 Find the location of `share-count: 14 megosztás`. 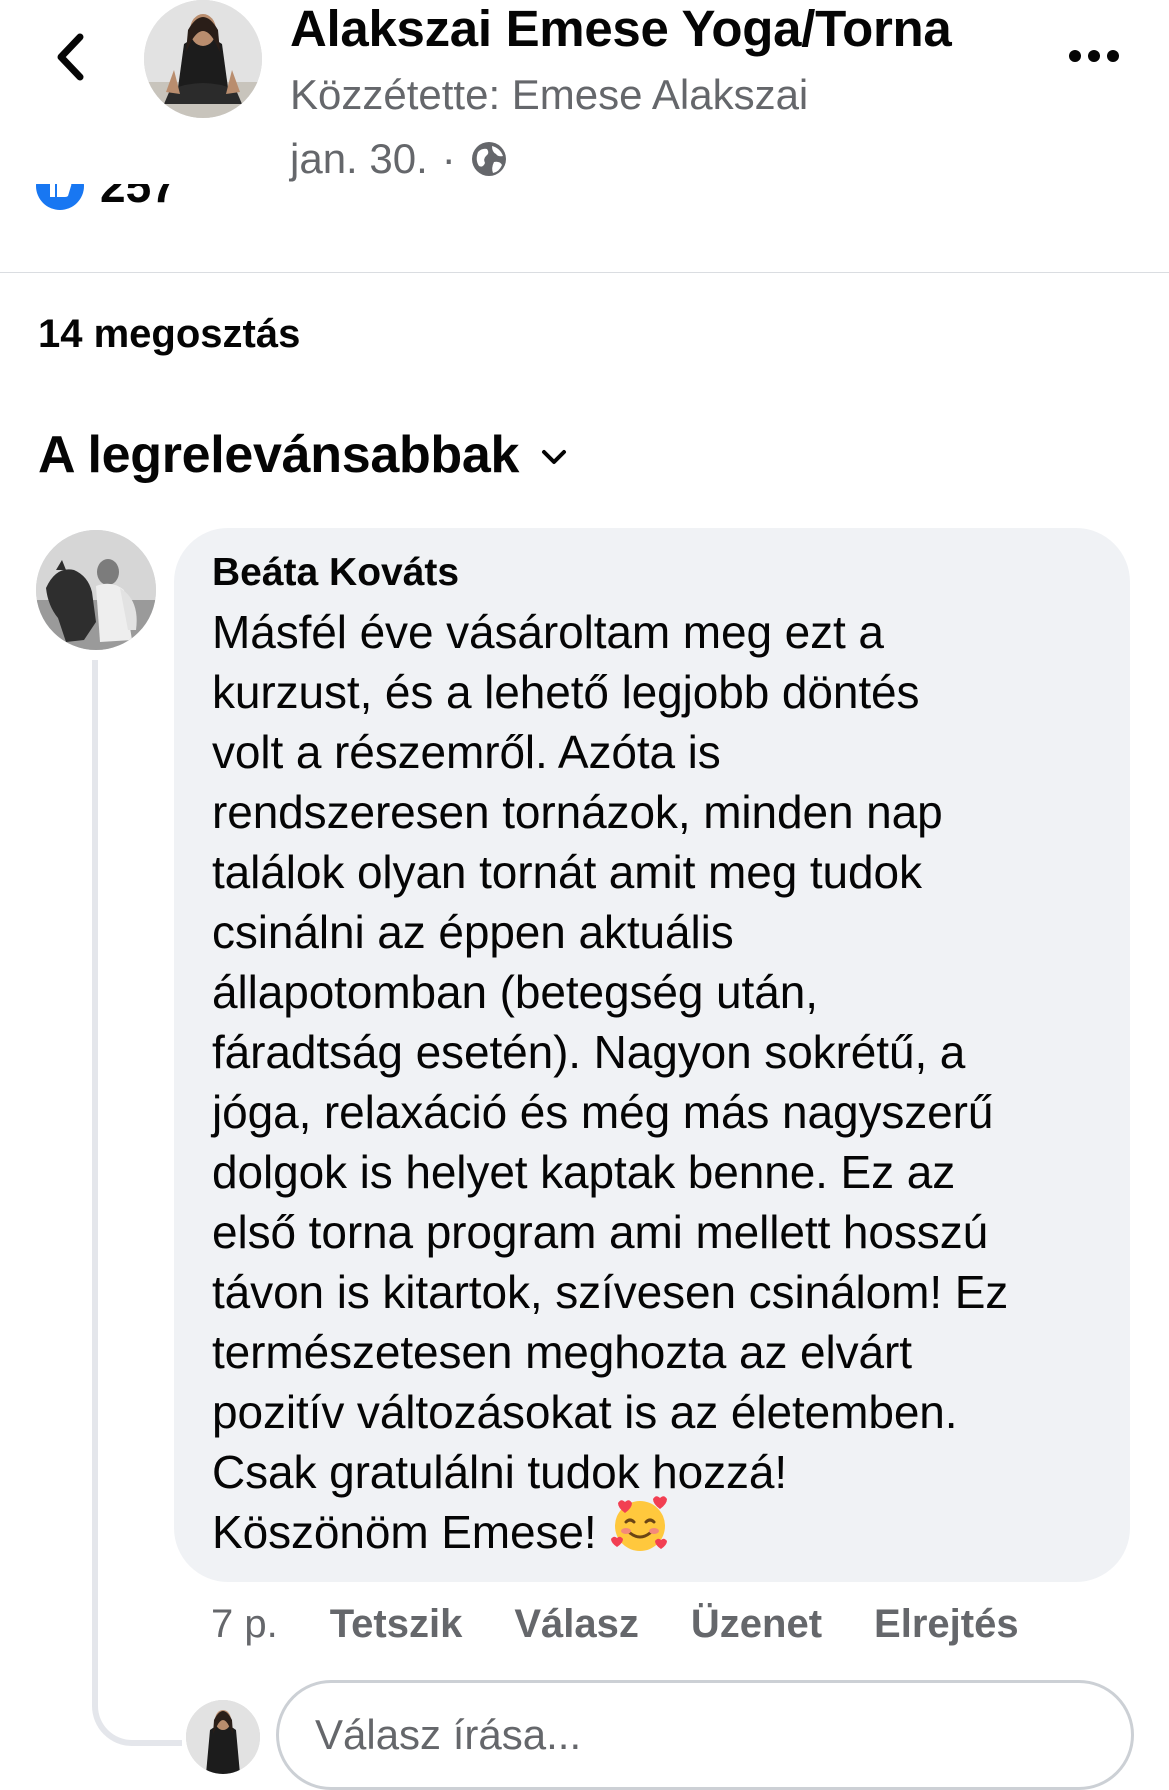

share-count: 14 megosztás is located at coordinates (169, 334).